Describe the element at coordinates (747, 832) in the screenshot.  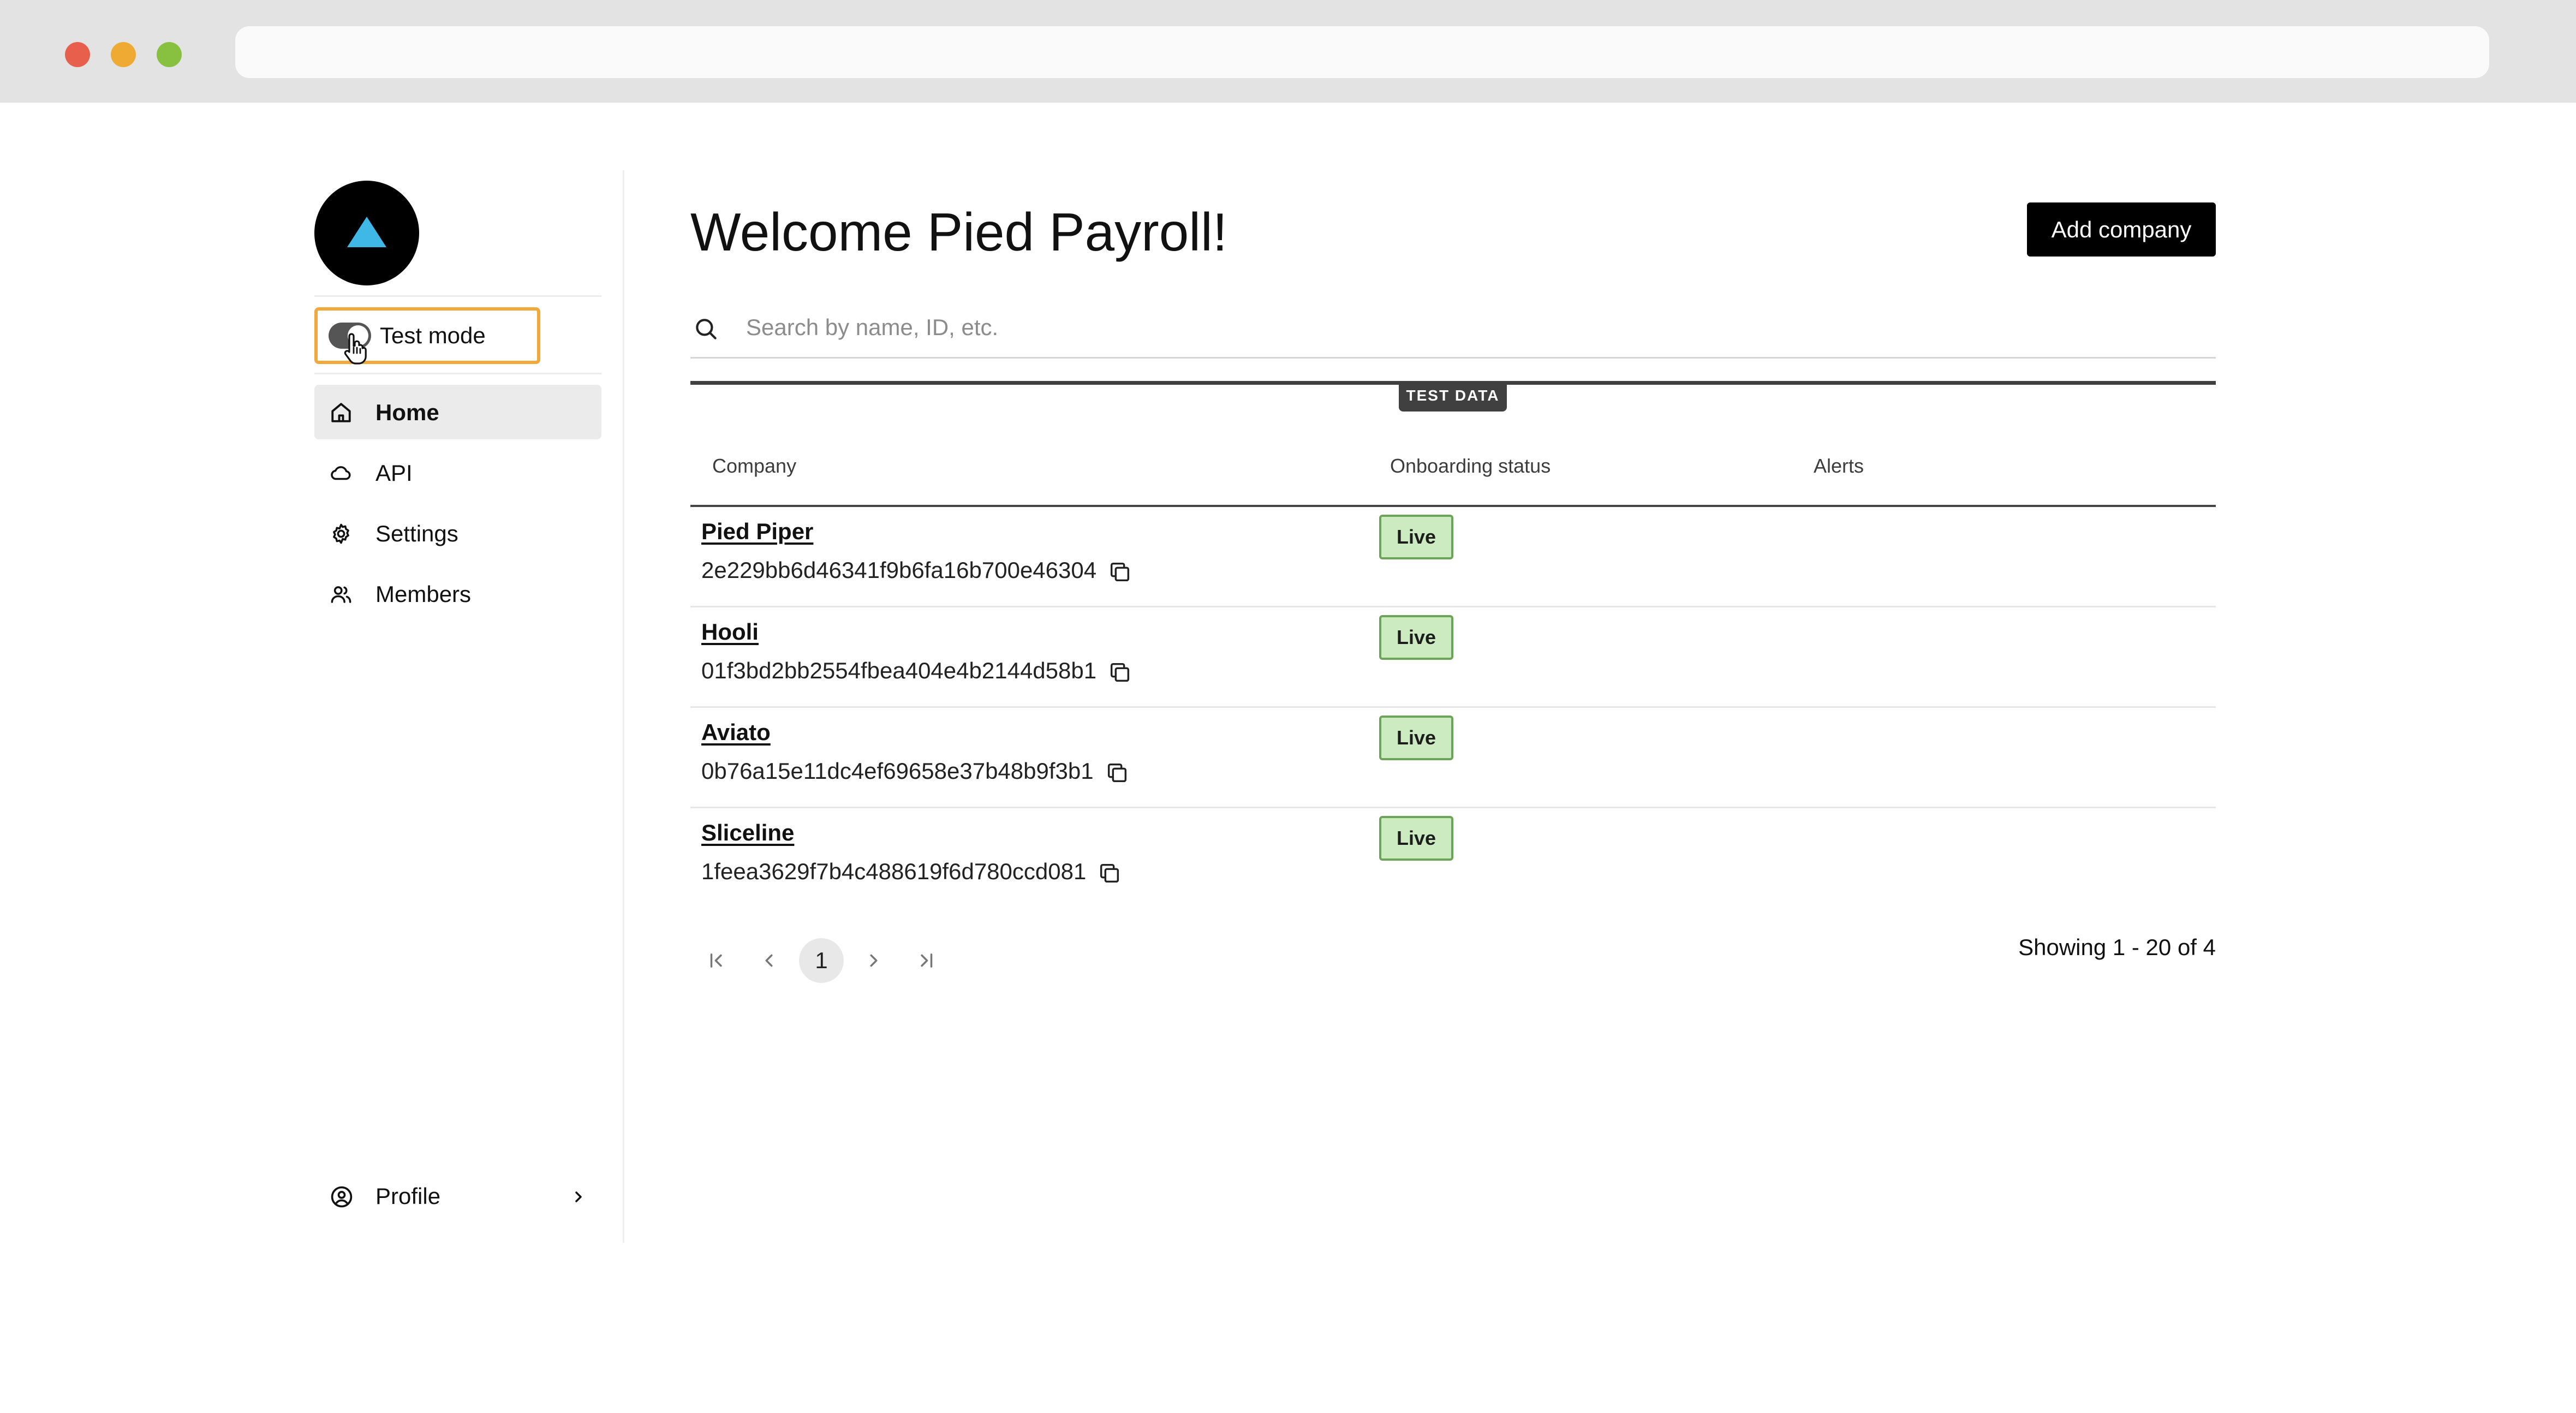
I see `company-name-link: Sliceline` at that location.